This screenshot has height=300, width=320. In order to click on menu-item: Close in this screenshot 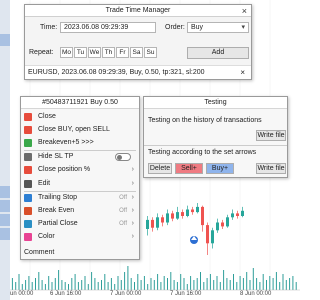, I will do `click(80, 117)`.